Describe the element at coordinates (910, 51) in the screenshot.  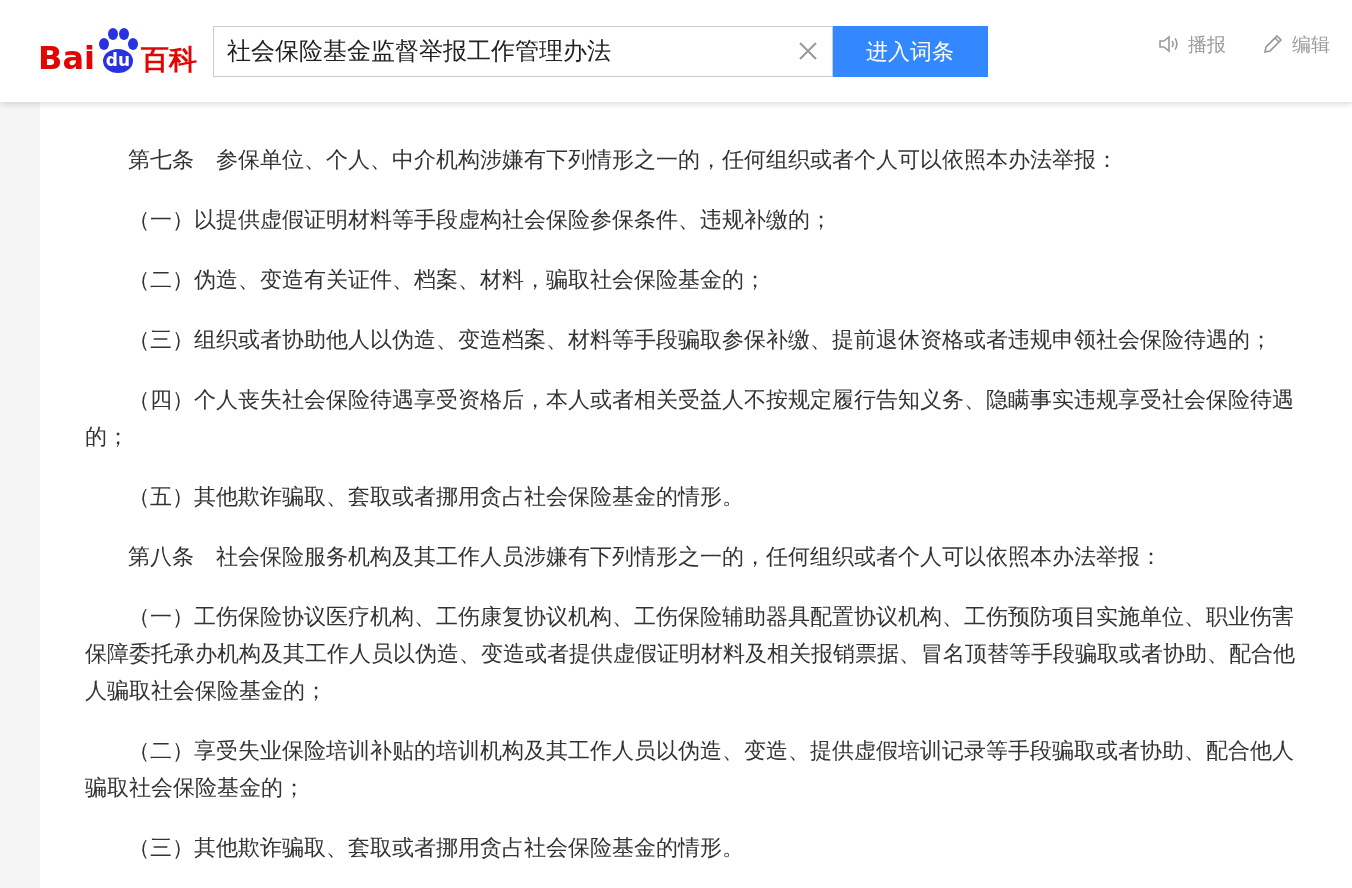
I see `enter-entry-button: 进入词条` at that location.